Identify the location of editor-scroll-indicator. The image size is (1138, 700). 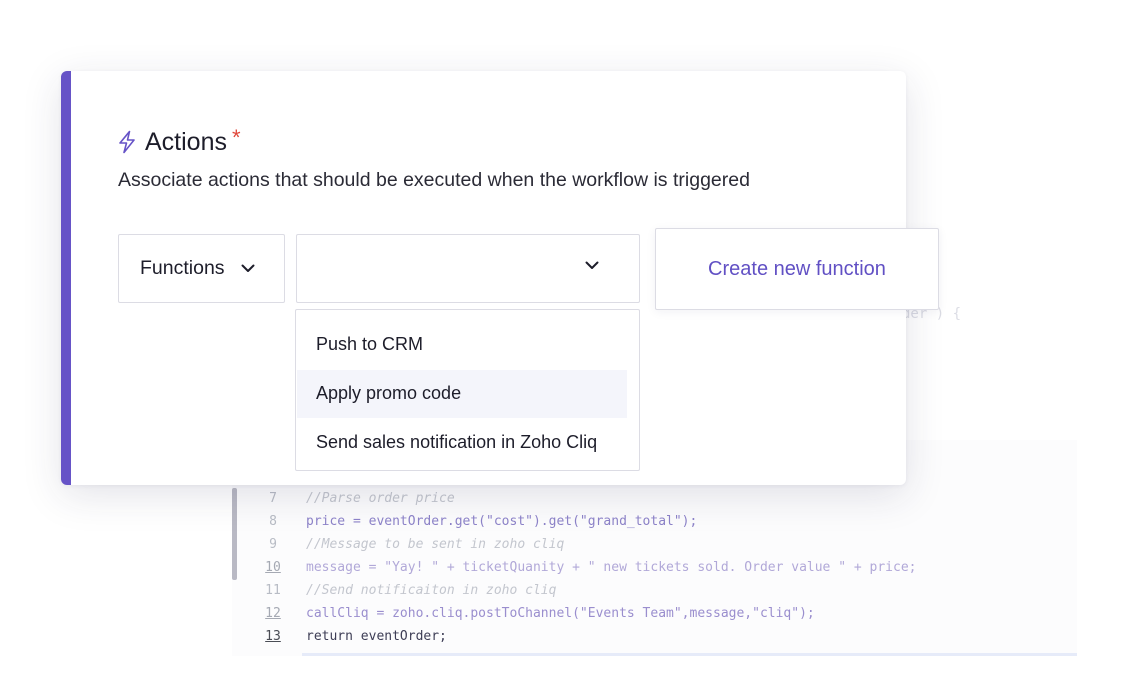
(234, 534).